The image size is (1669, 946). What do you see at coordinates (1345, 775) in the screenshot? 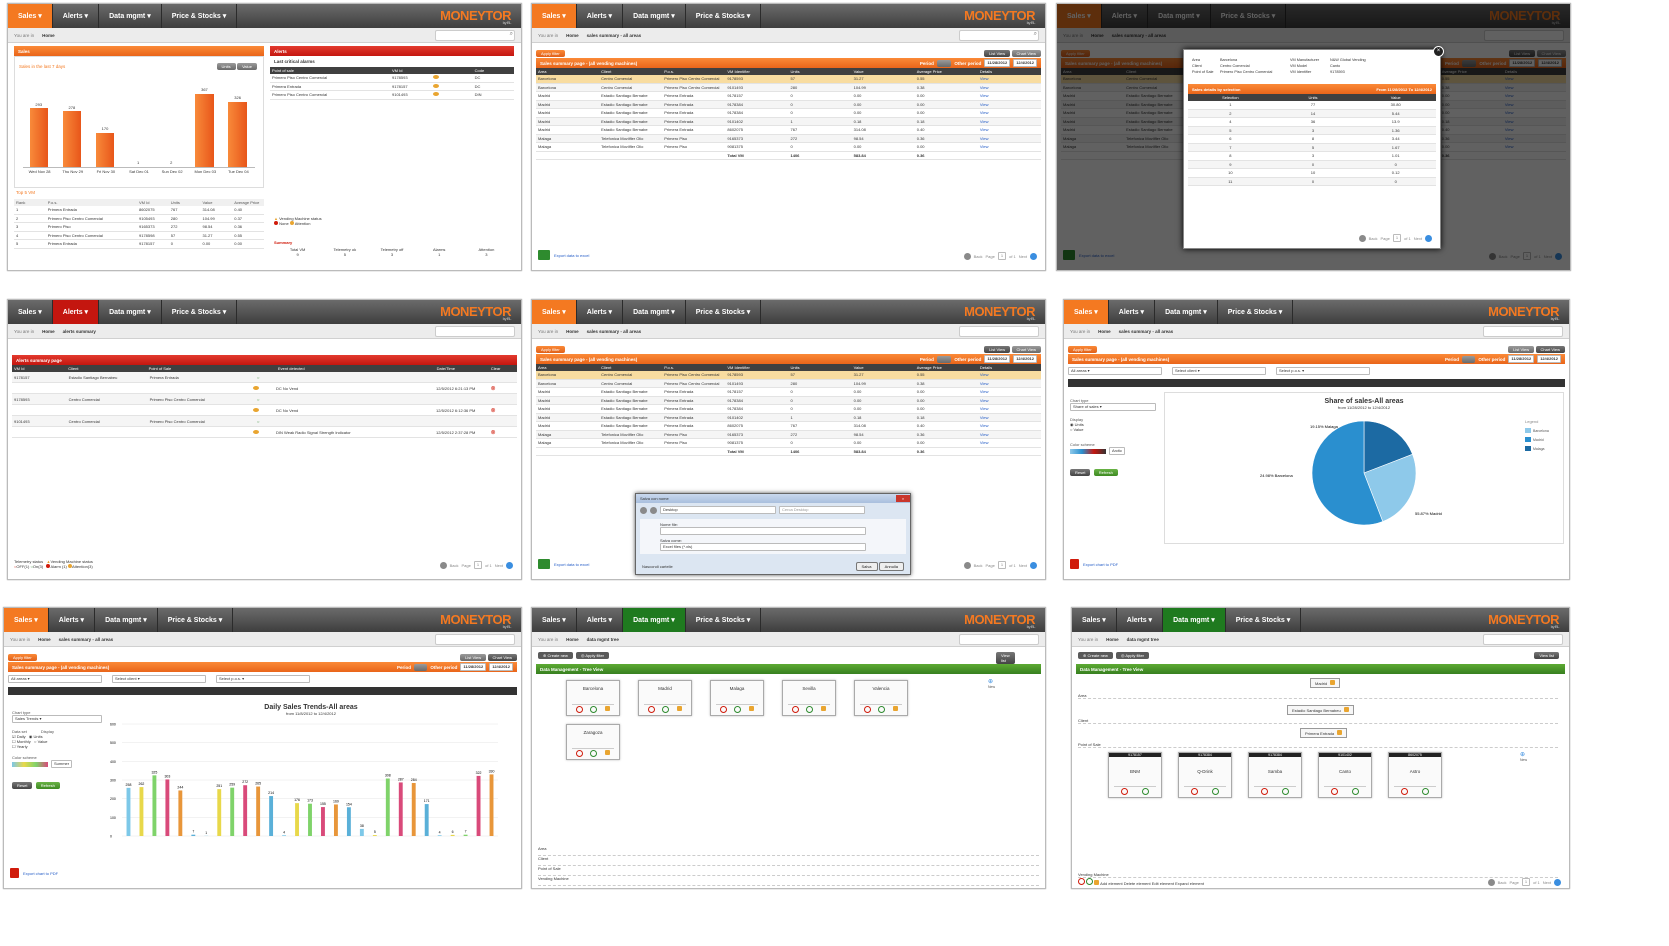
I see `vm-card: 9101402 Canto` at bounding box center [1345, 775].